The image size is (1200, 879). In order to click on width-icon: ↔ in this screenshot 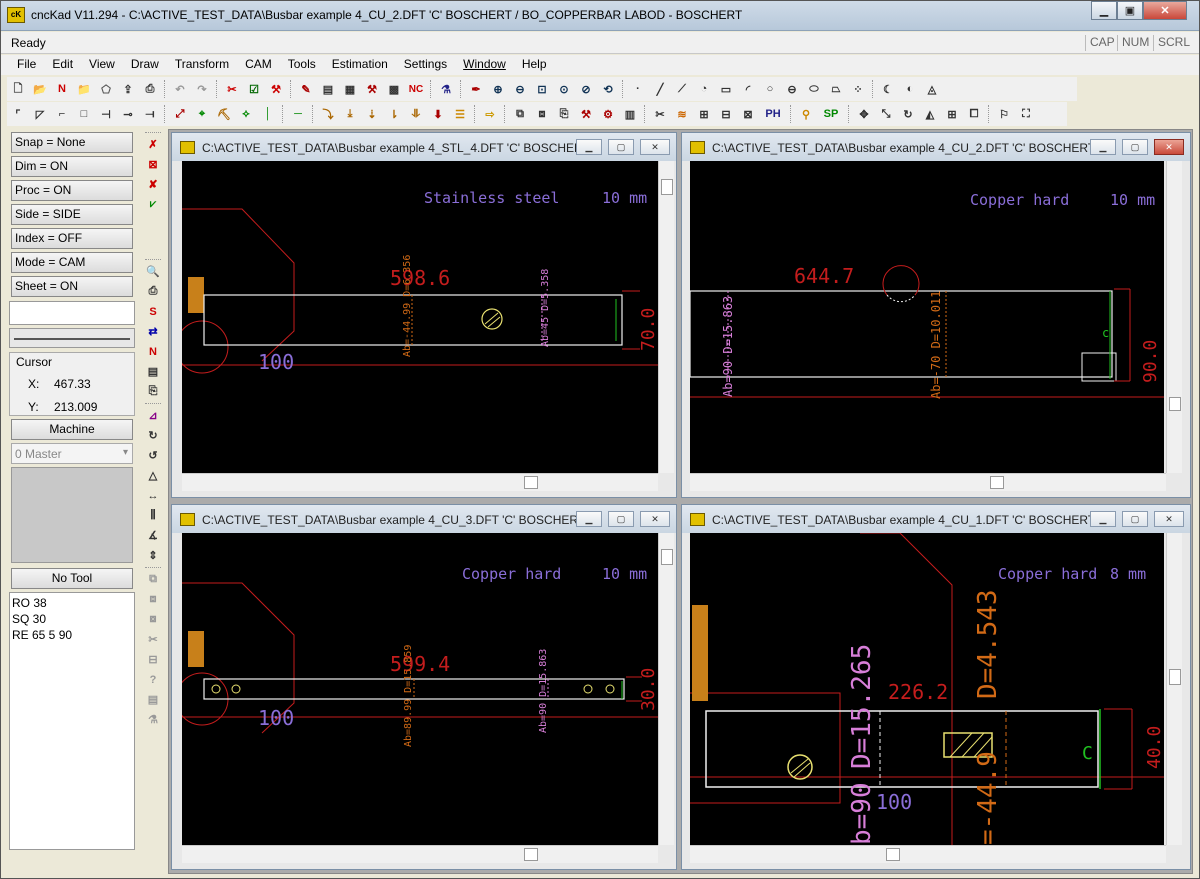, I will do `click(153, 495)`.